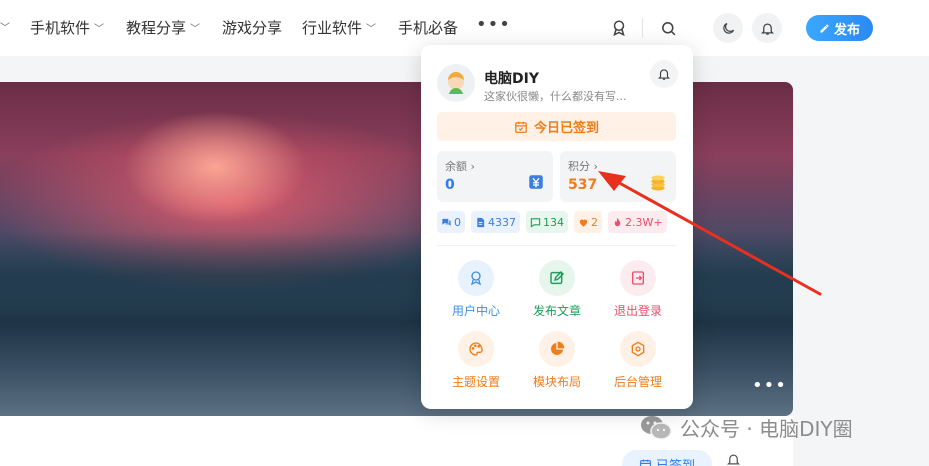 Image resolution: width=929 pixels, height=466 pixels. Describe the element at coordinates (637, 382) in the screenshot. I see `menu-label: 后台管理` at that location.